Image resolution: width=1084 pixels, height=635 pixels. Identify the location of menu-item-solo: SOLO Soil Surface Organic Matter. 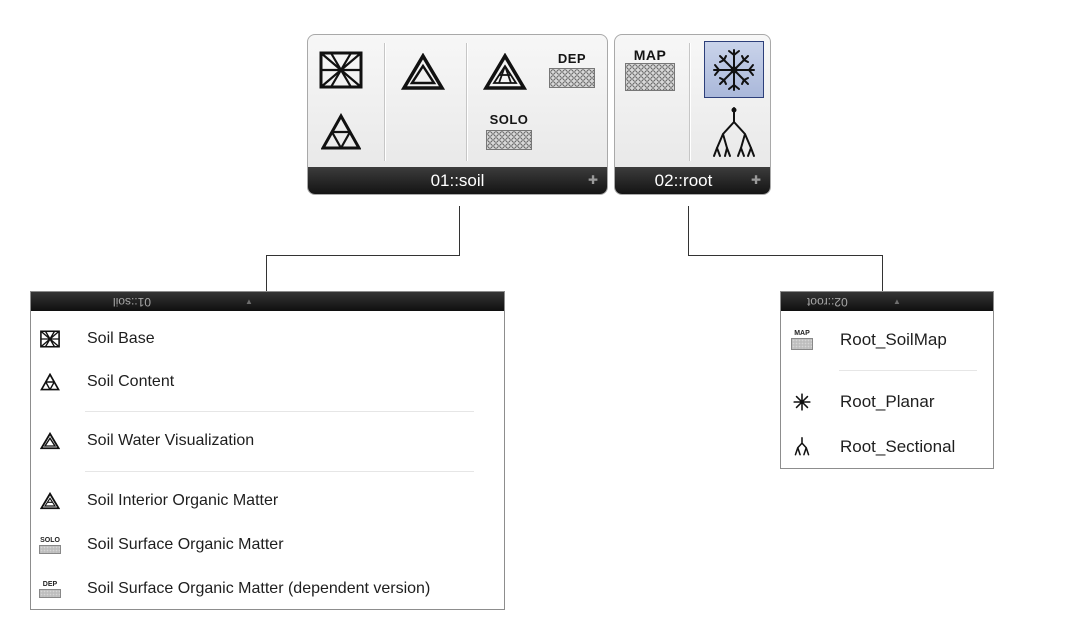
(267, 545).